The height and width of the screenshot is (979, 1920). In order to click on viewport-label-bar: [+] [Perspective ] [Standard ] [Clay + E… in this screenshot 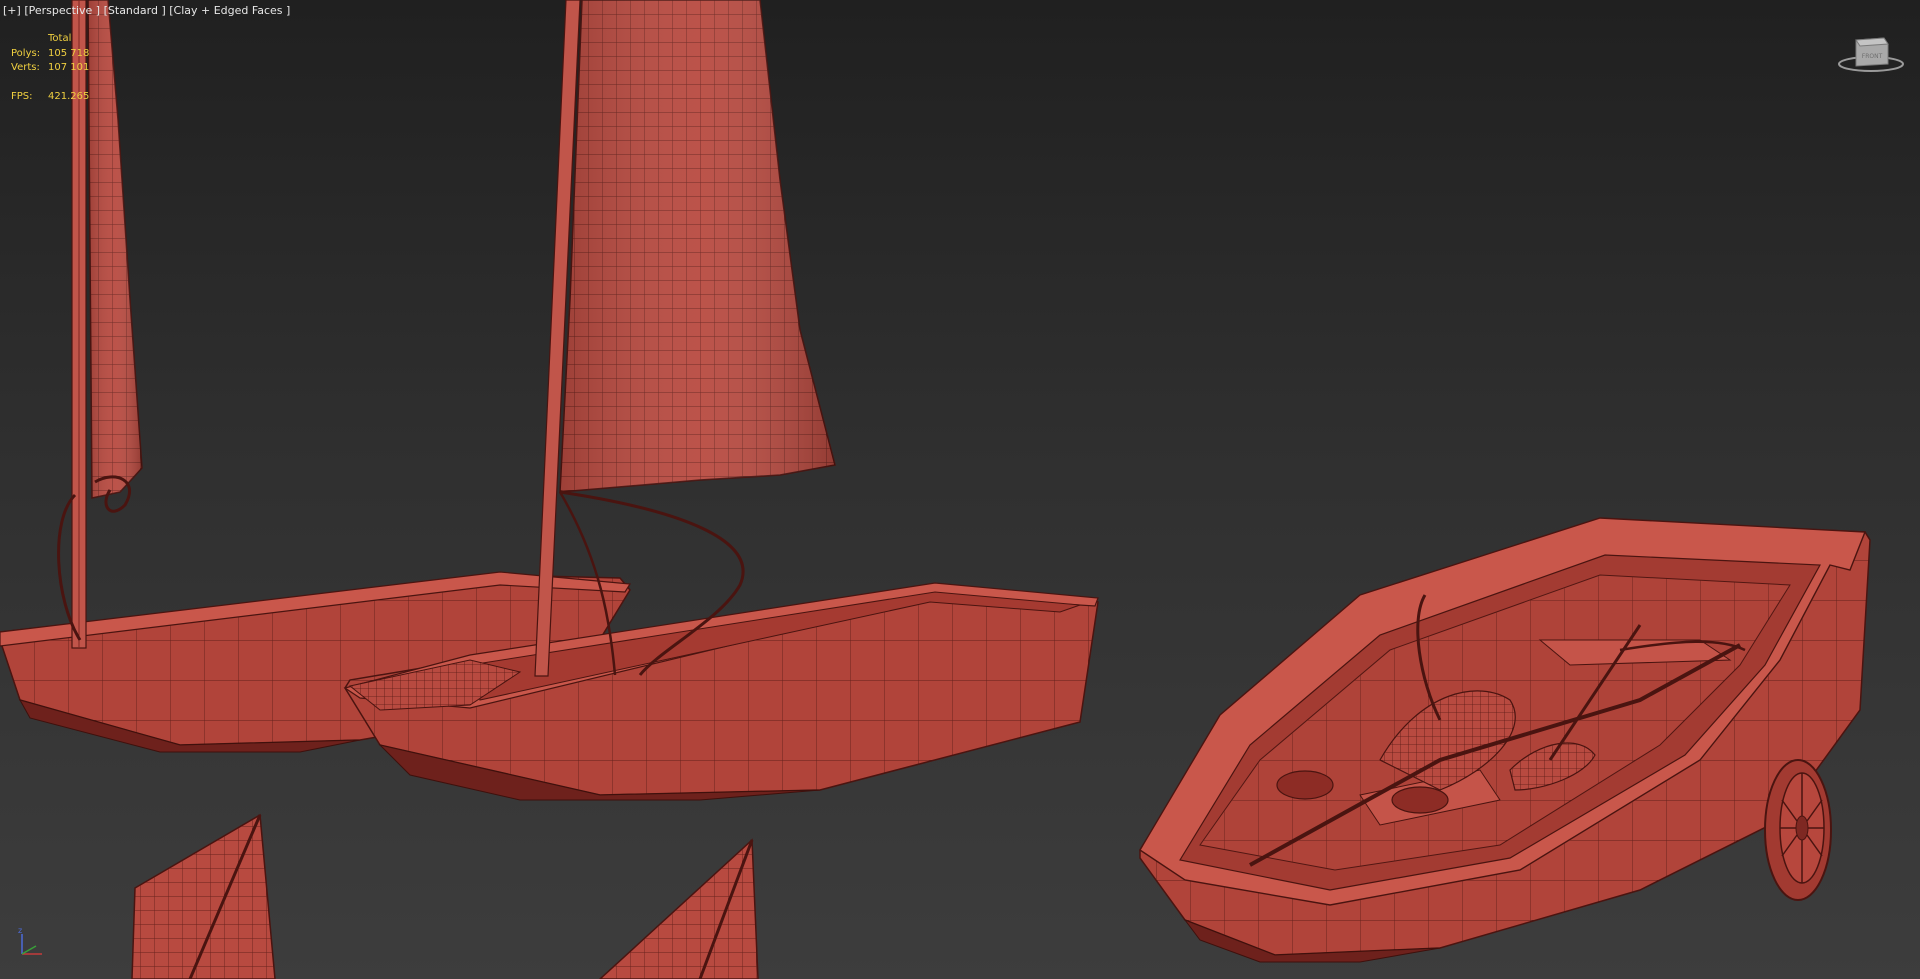, I will do `click(146, 10)`.